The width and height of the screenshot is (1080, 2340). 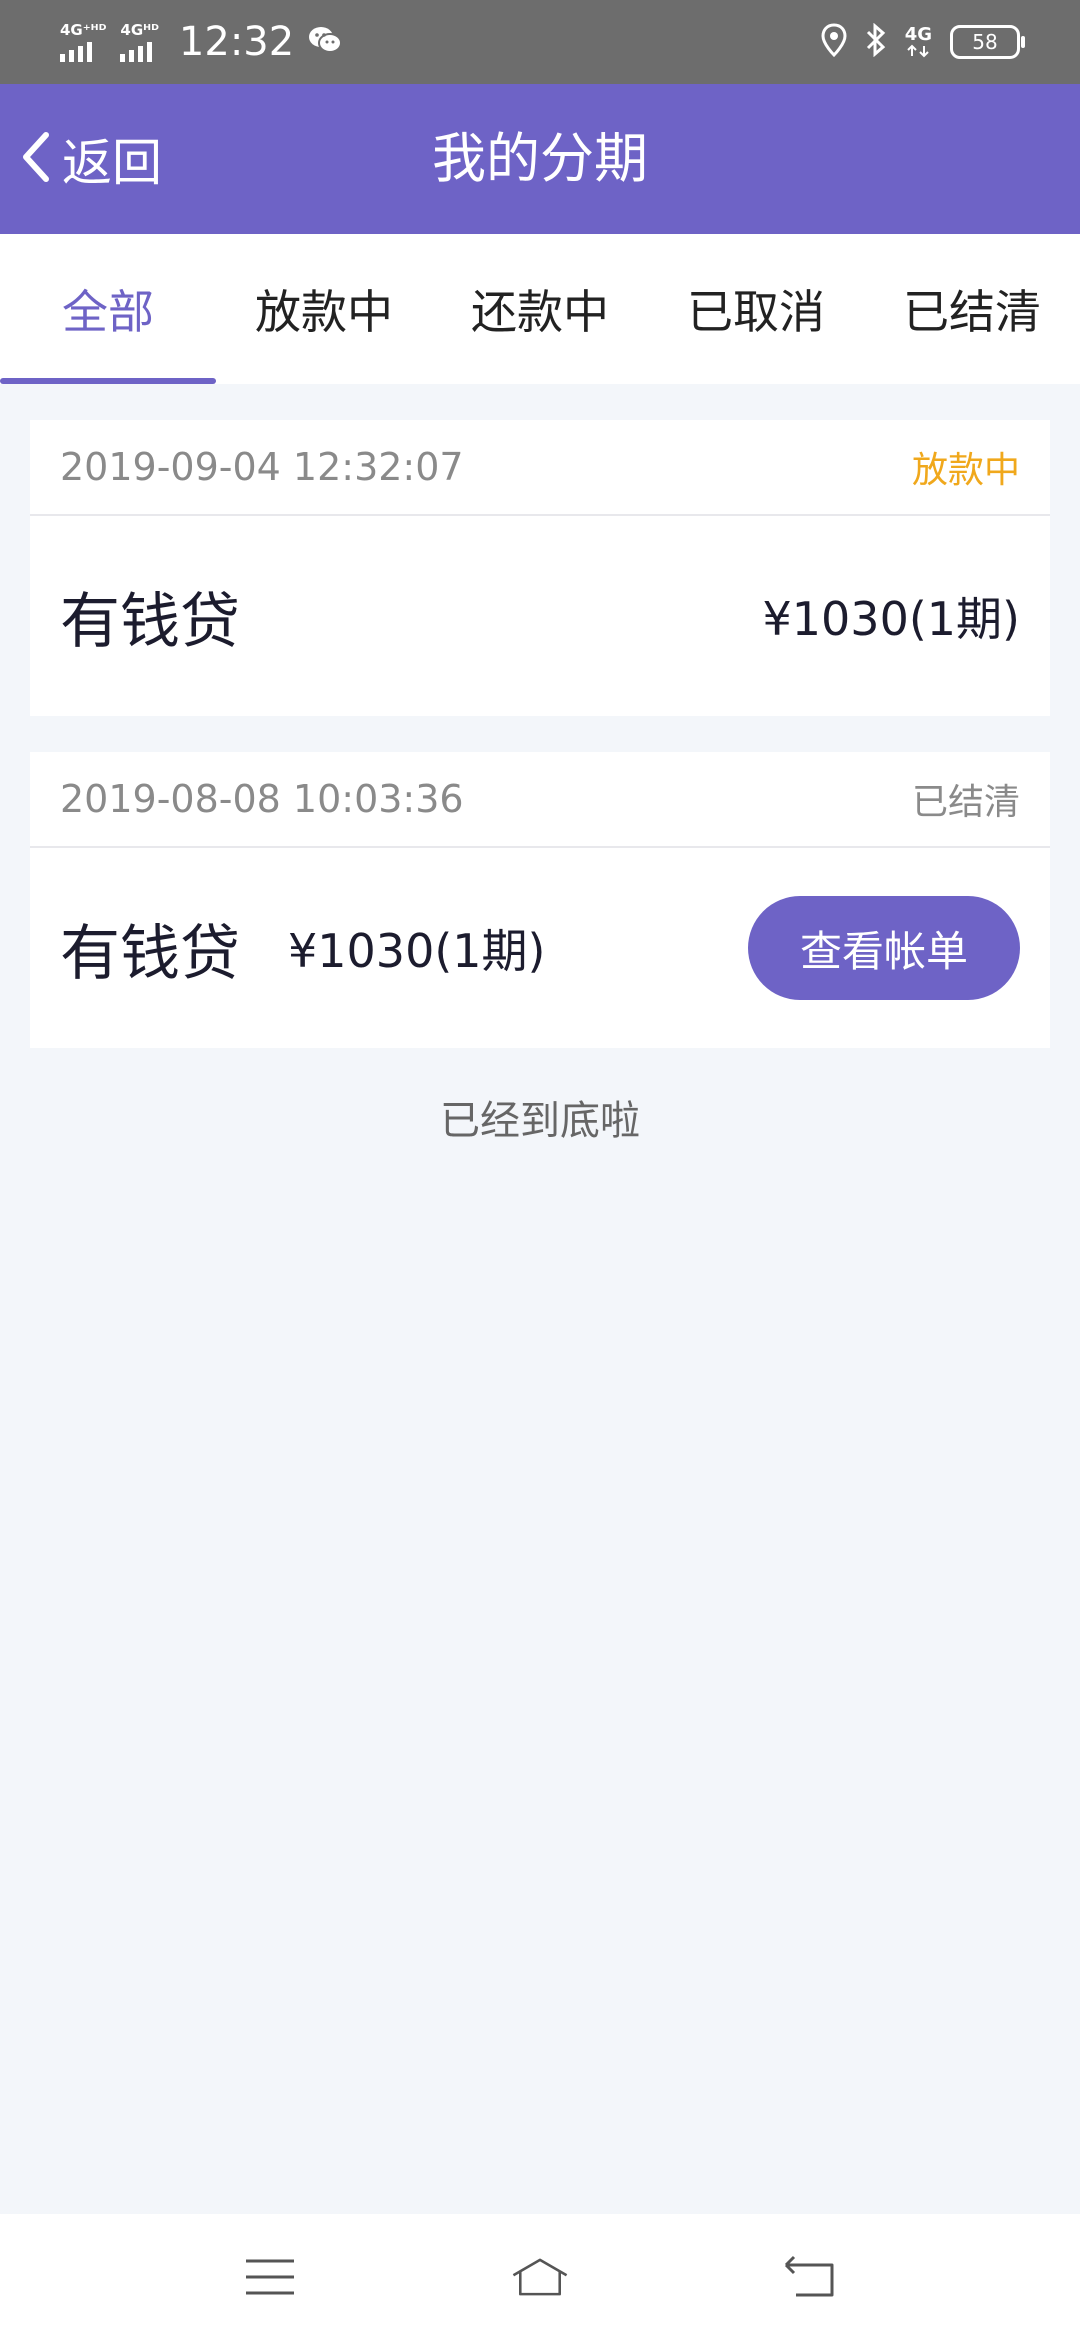 What do you see at coordinates (918, 34) in the screenshot?
I see `network-label-3: 4G` at bounding box center [918, 34].